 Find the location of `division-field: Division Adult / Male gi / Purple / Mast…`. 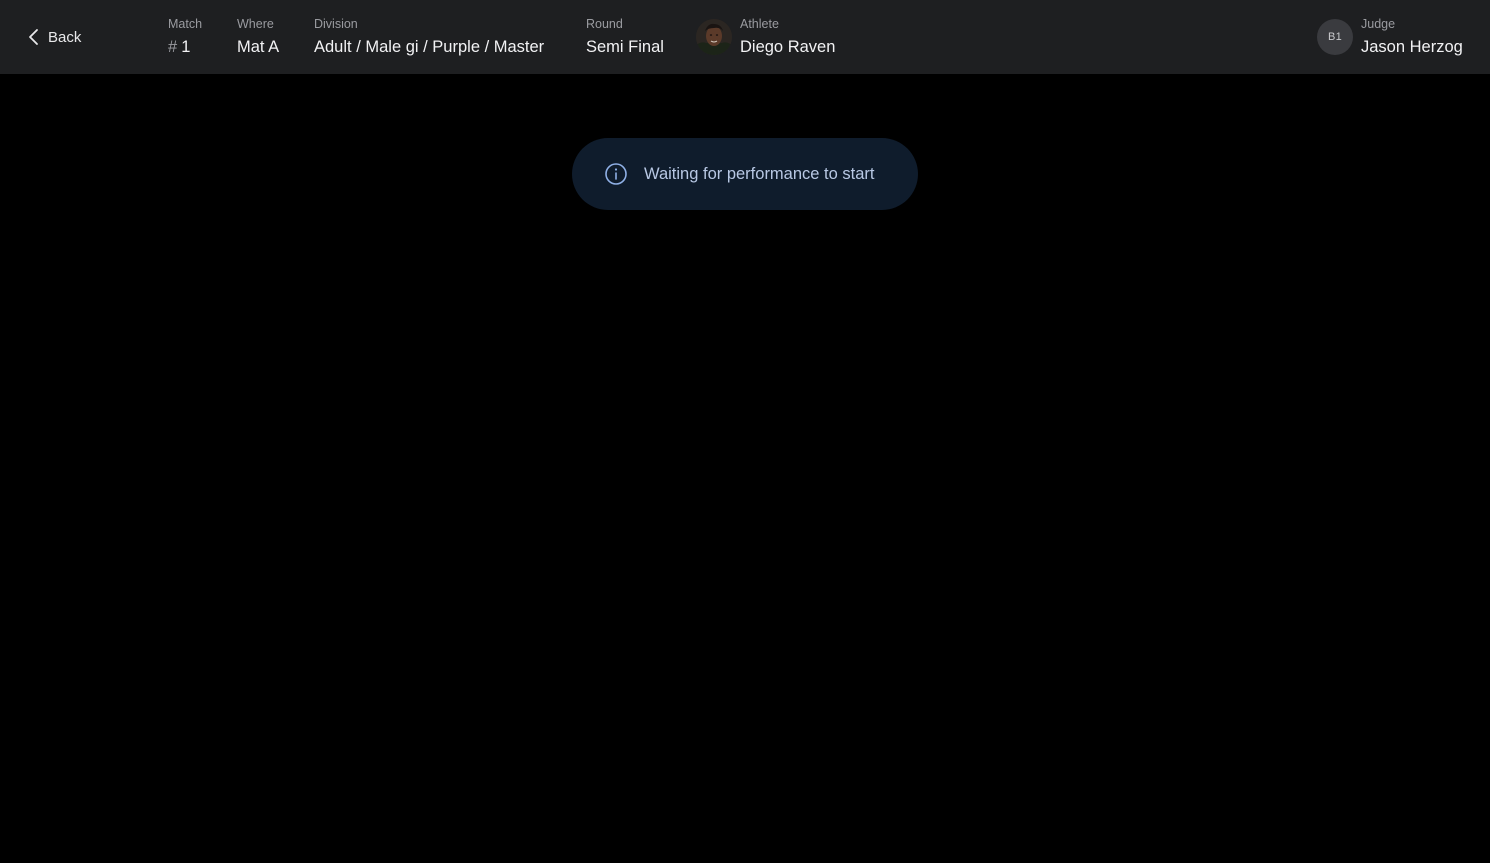

division-field: Division Adult / Male gi / Purple / Mast… is located at coordinates (429, 36).